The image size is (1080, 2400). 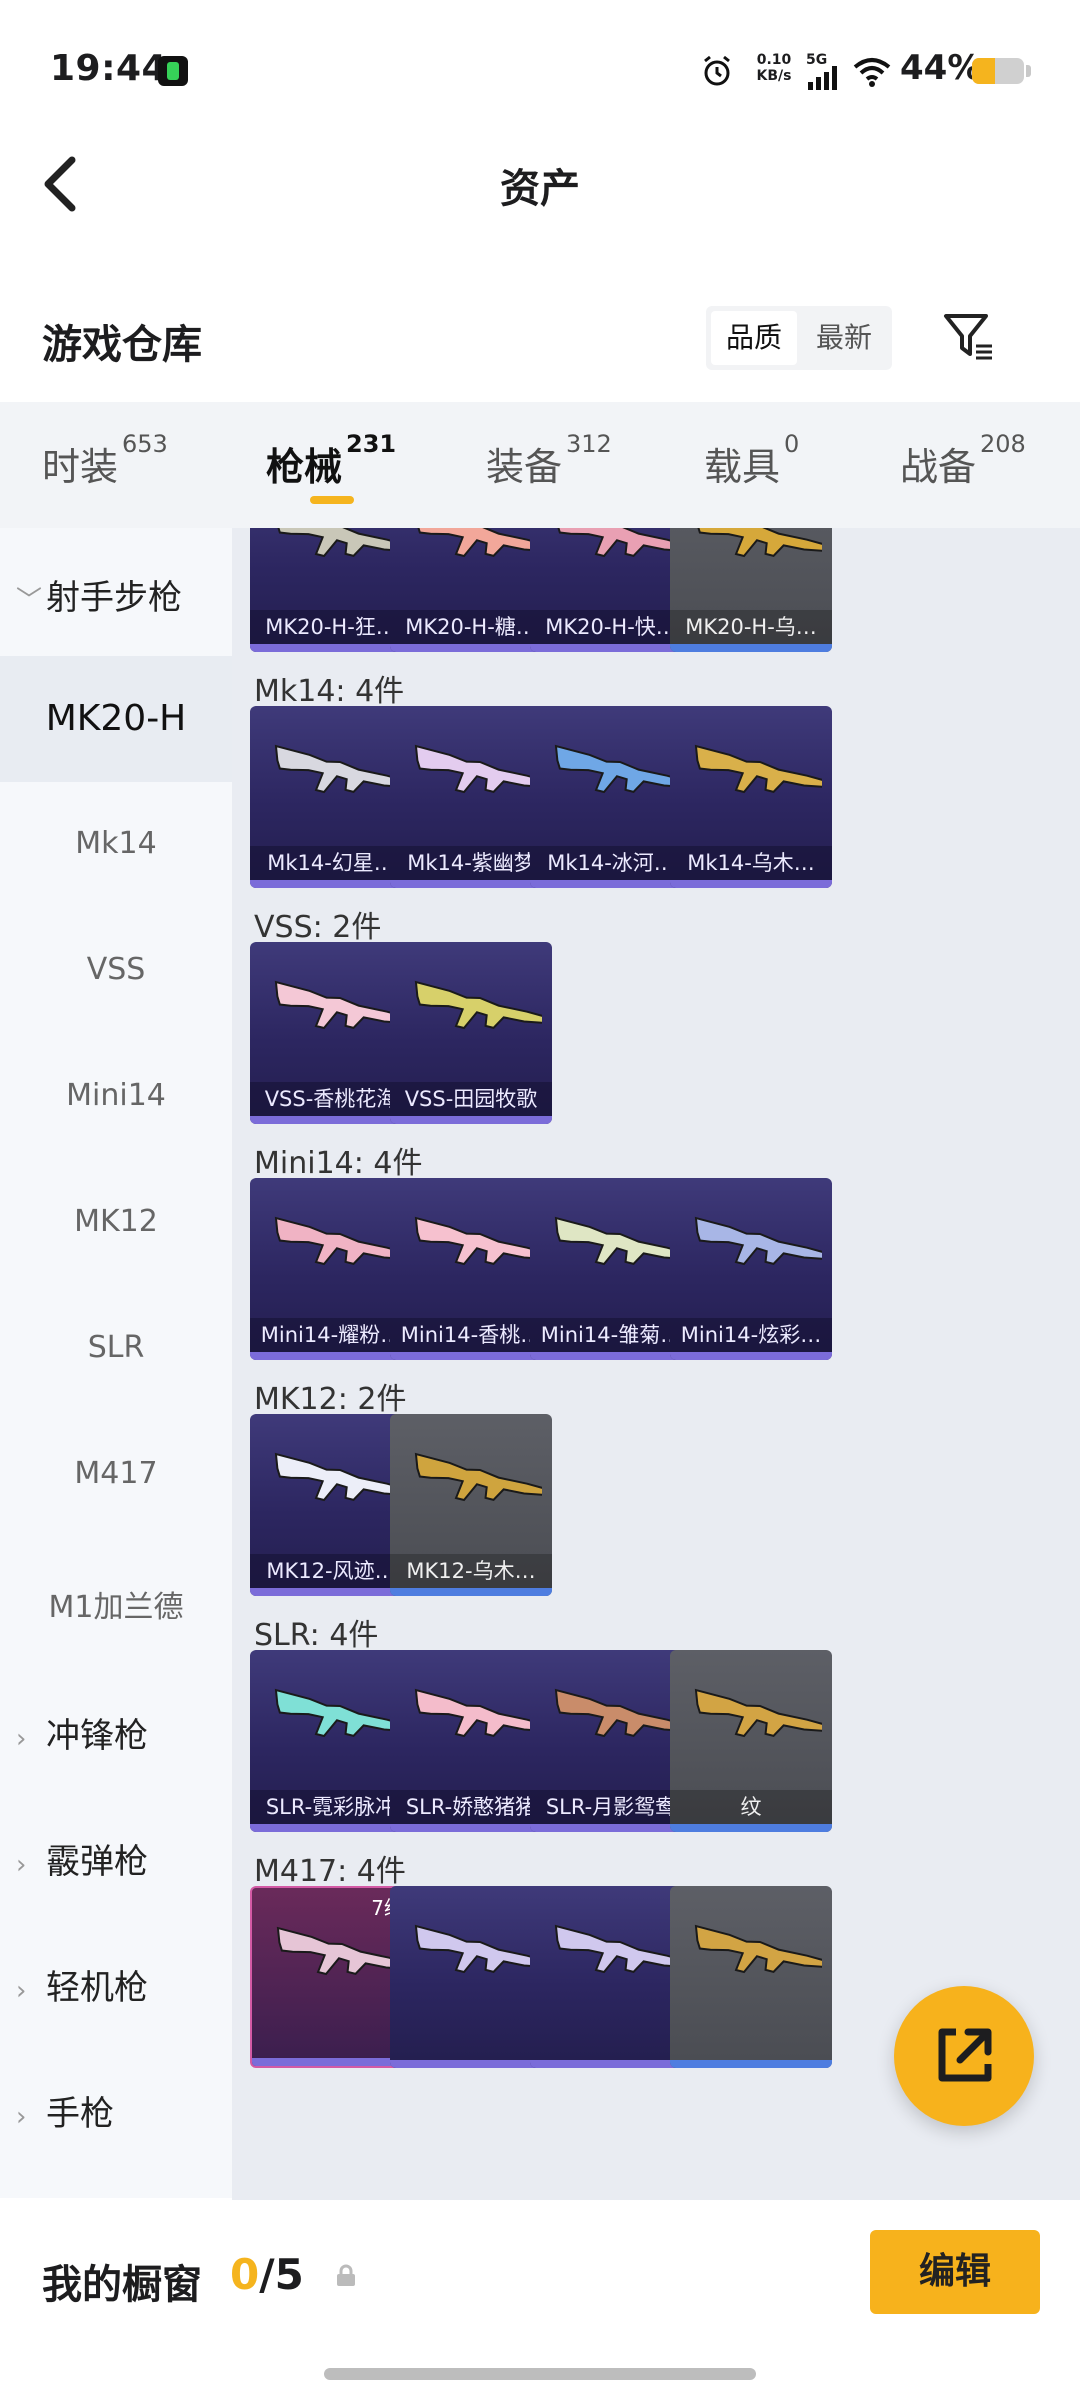 What do you see at coordinates (116, 1604) in the screenshot?
I see `sidebar-item-m1garand: M1加兰德` at bounding box center [116, 1604].